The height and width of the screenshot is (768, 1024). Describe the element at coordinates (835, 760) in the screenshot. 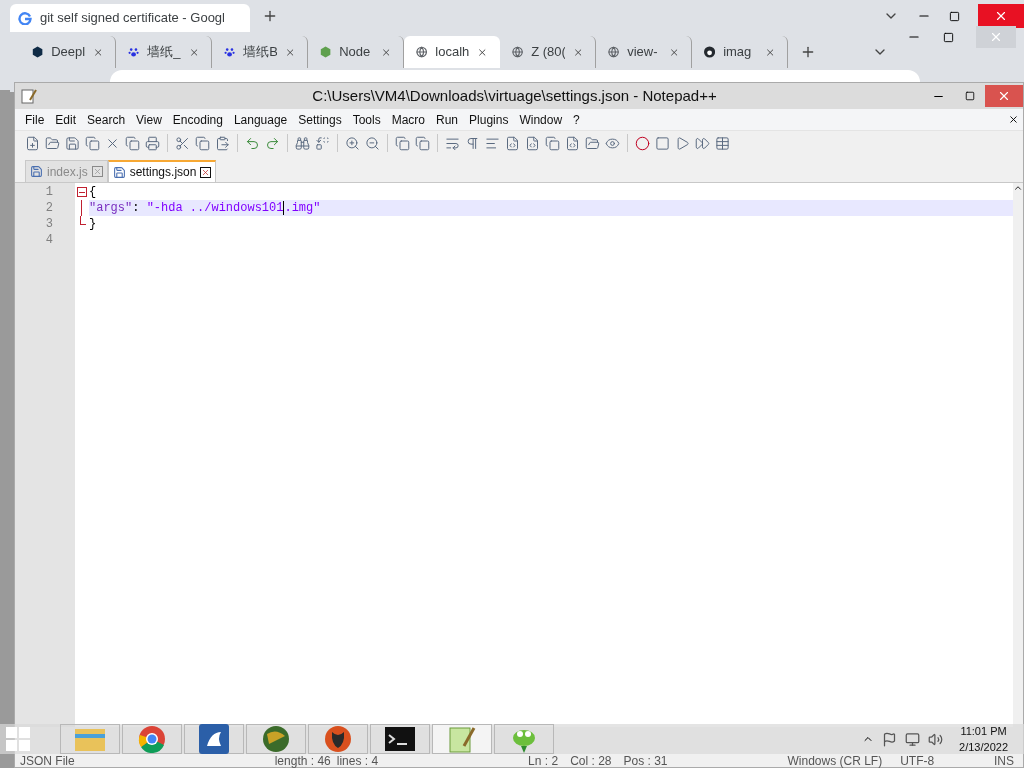

I see `status-text: Windows (CR LF)` at that location.